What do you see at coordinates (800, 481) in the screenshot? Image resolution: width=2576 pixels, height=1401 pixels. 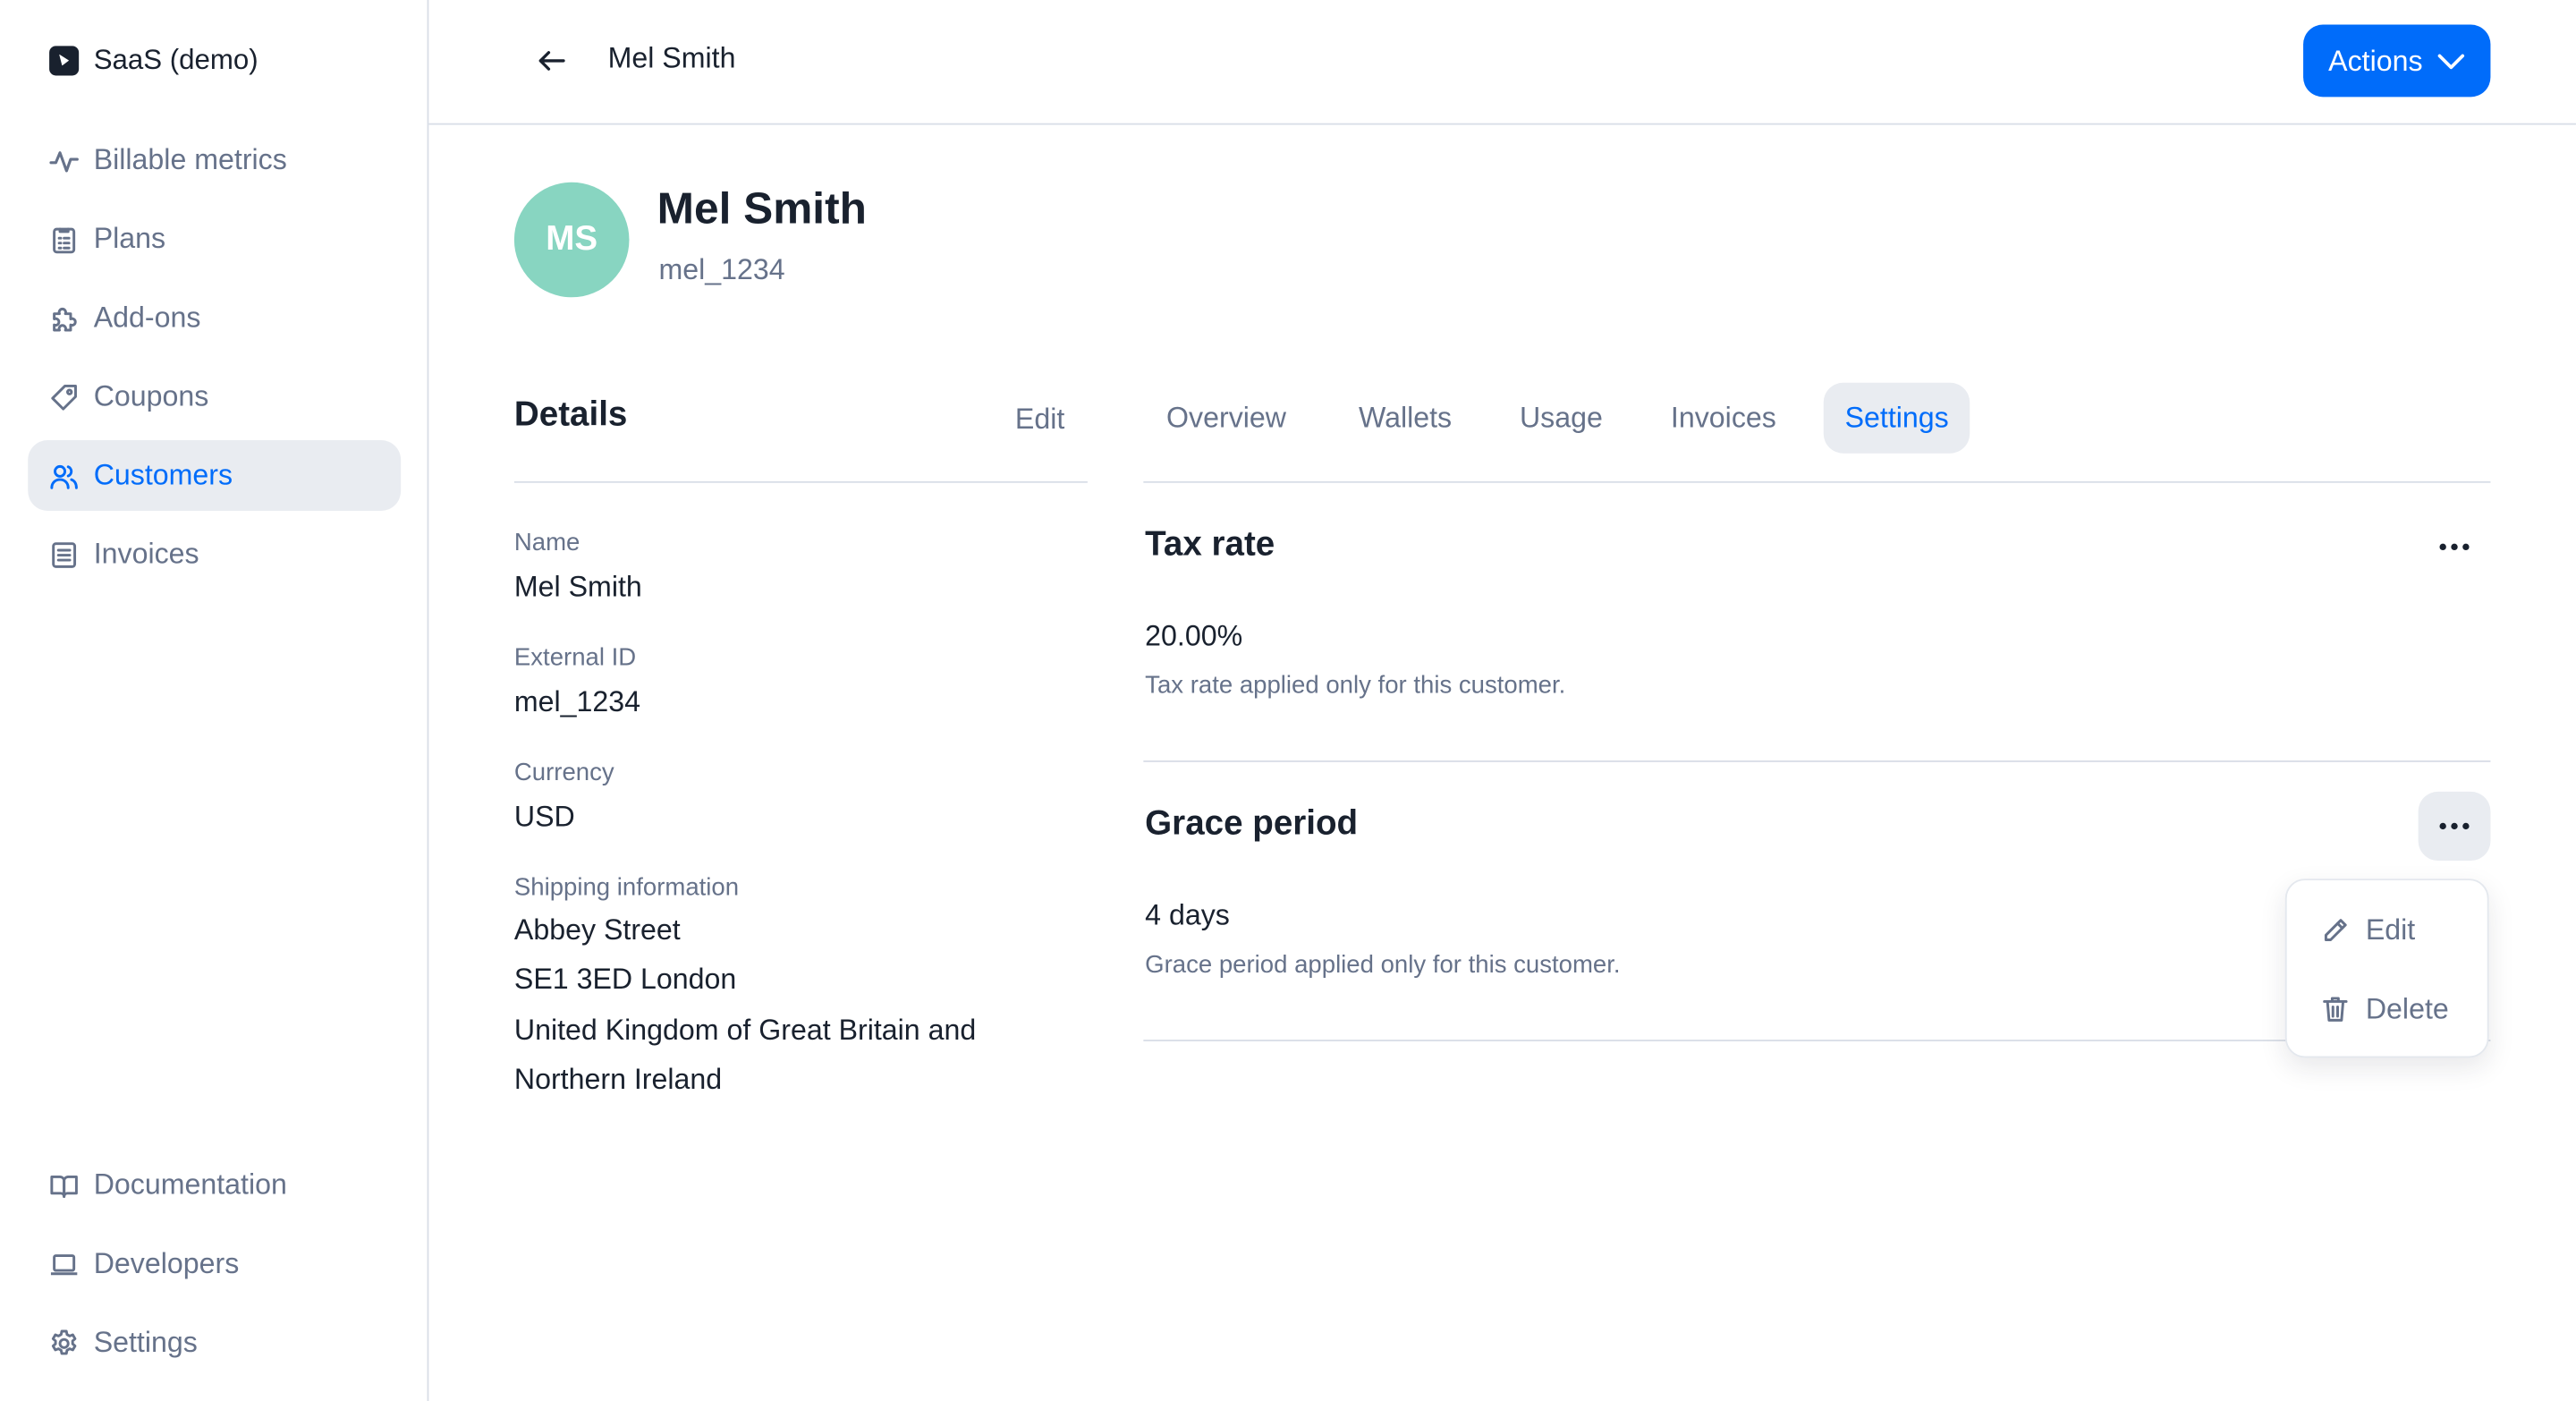 I see `details-divider` at bounding box center [800, 481].